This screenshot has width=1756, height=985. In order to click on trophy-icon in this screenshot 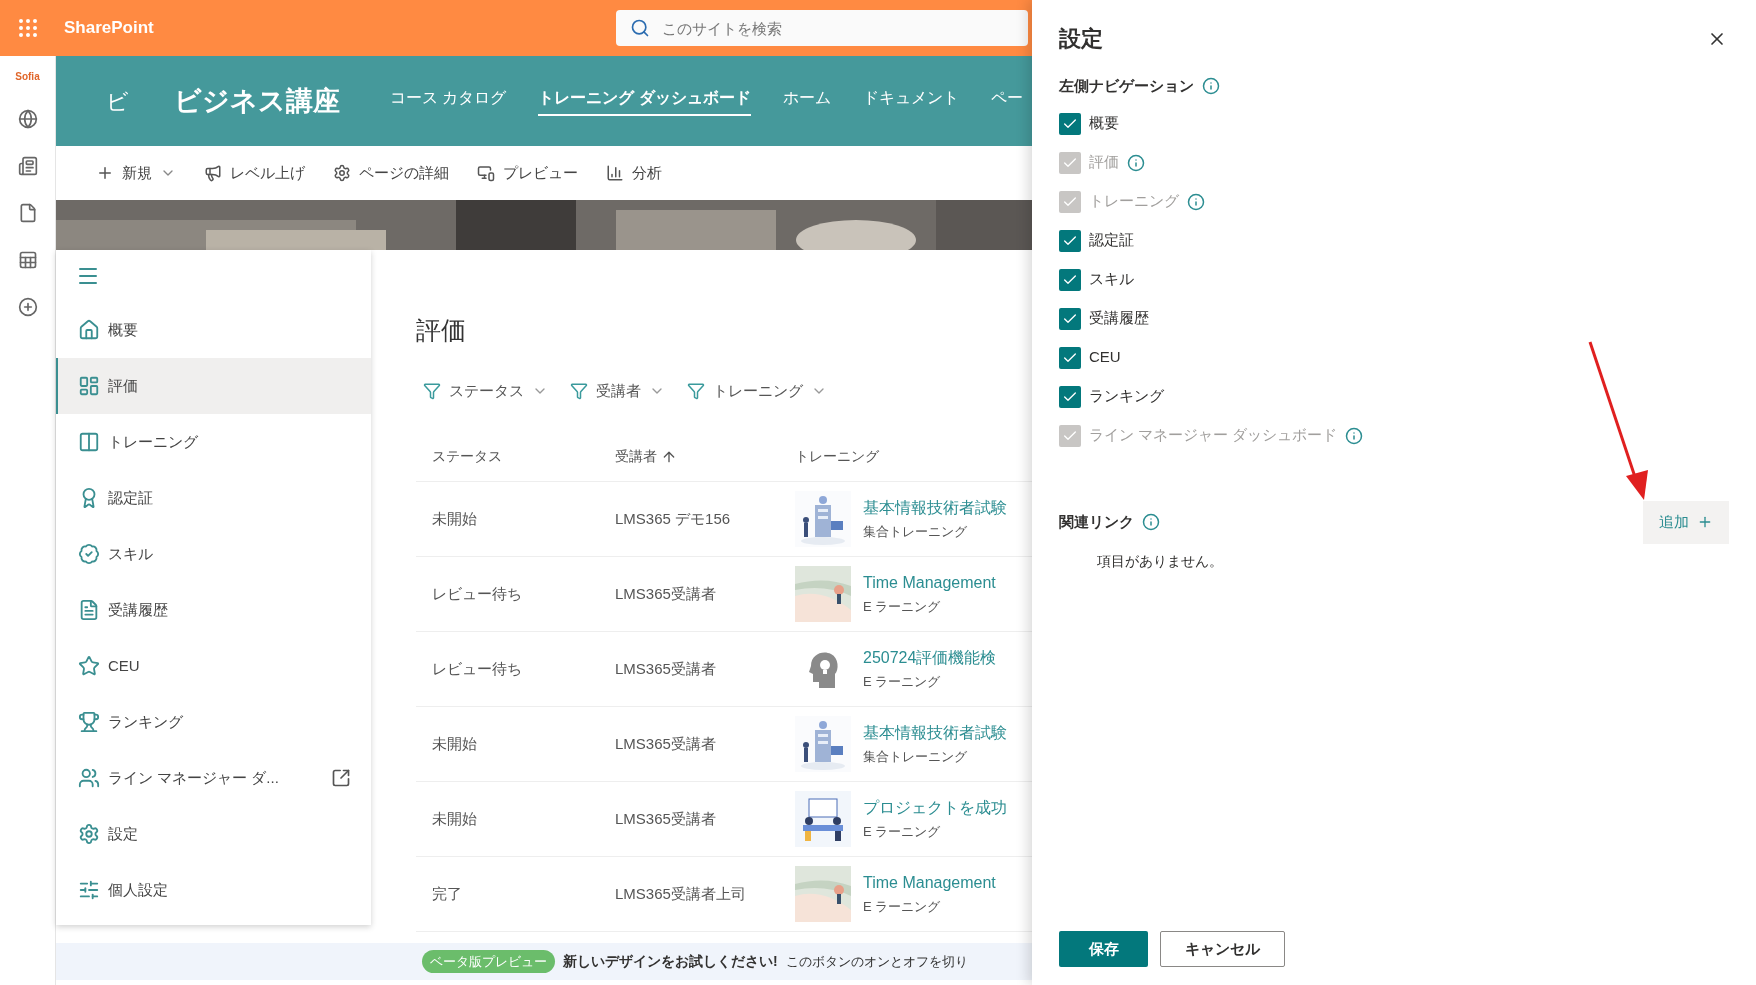, I will do `click(89, 722)`.